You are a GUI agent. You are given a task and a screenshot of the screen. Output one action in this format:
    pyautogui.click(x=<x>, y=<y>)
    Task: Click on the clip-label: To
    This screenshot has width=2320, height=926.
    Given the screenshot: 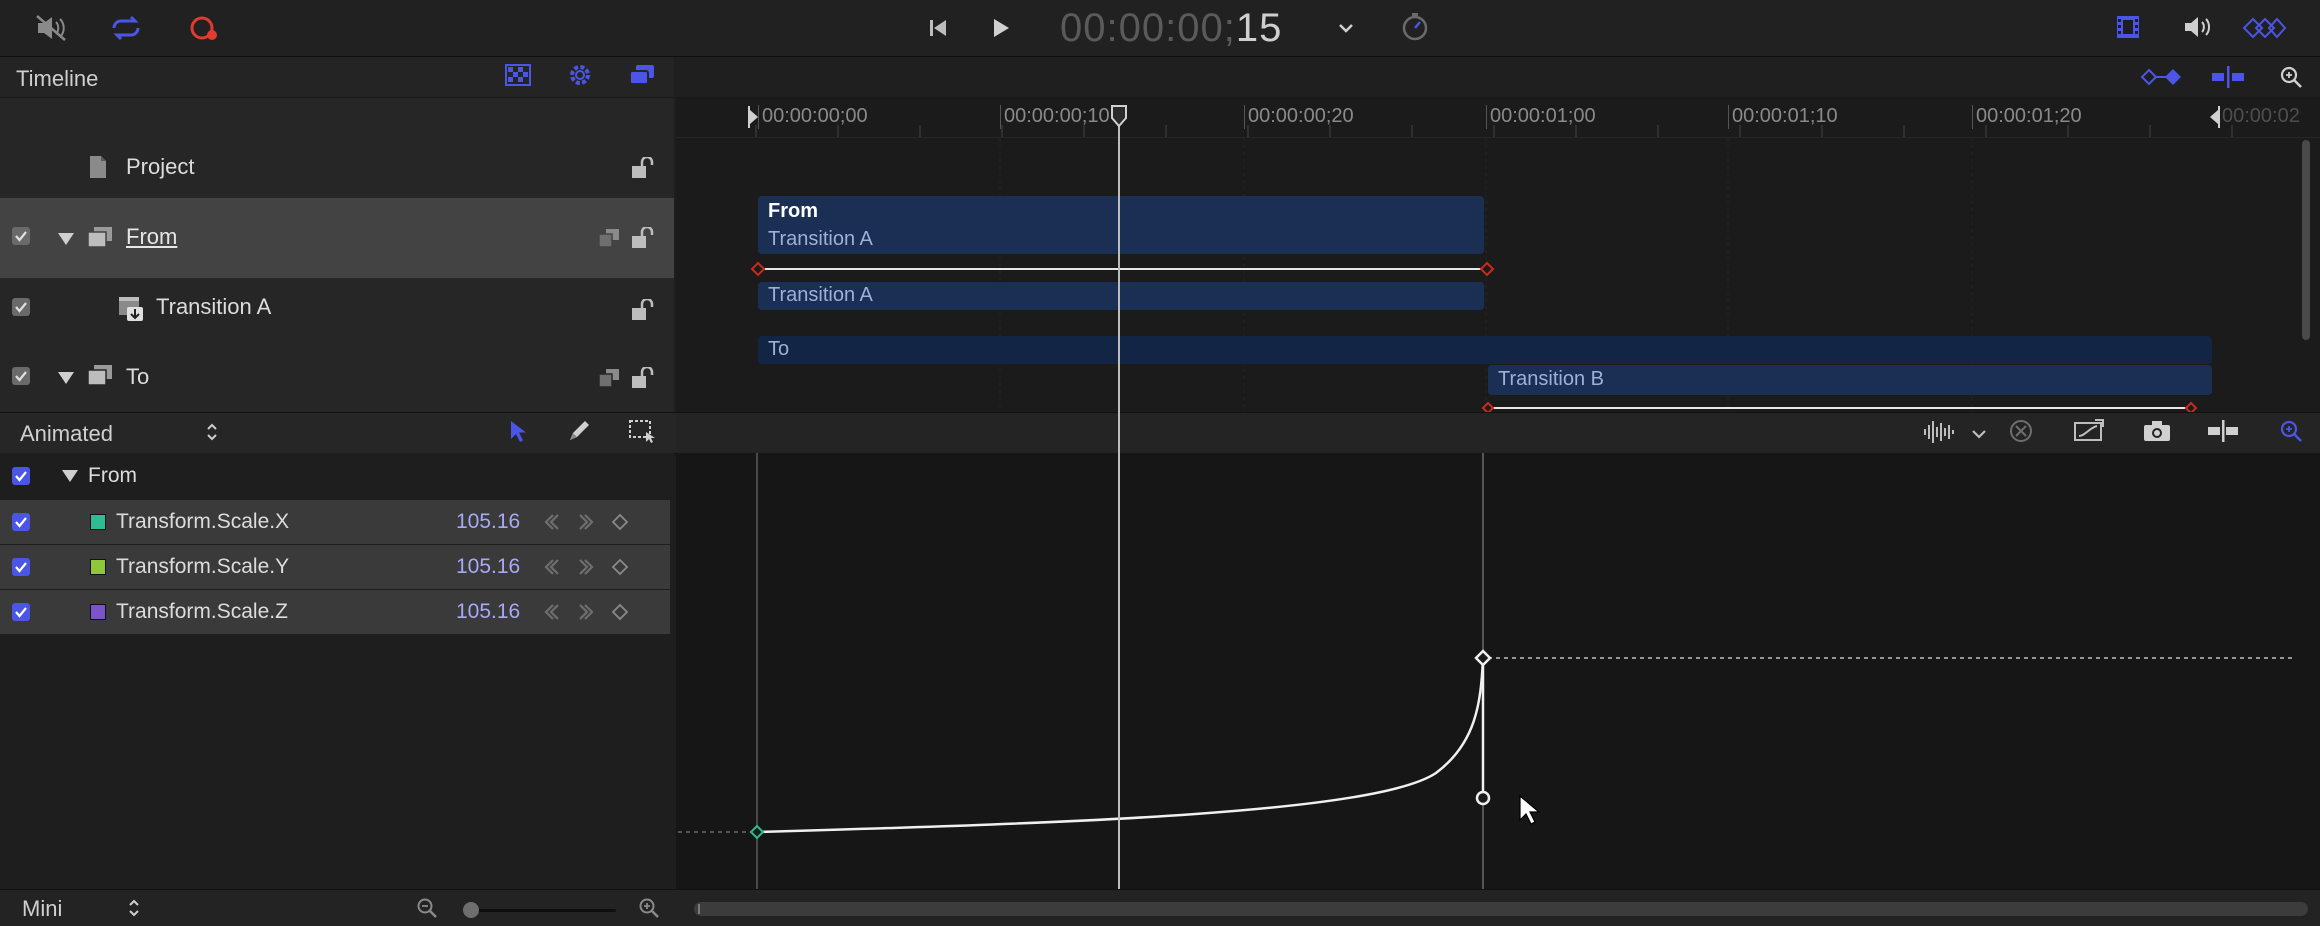 What is the action you would take?
    pyautogui.click(x=779, y=349)
    